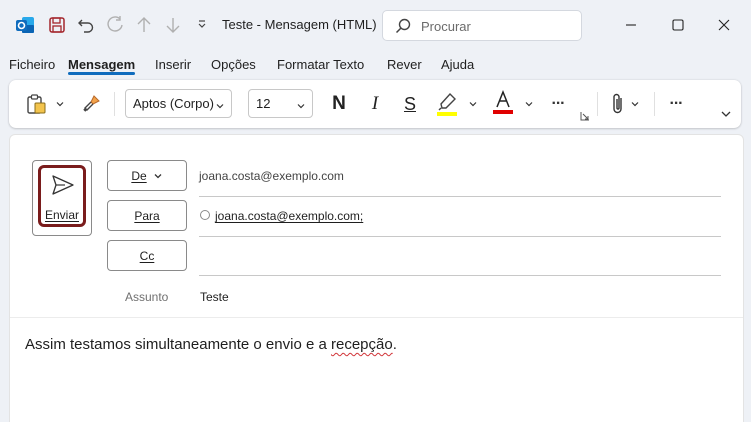  I want to click on cc-divider, so click(460, 275).